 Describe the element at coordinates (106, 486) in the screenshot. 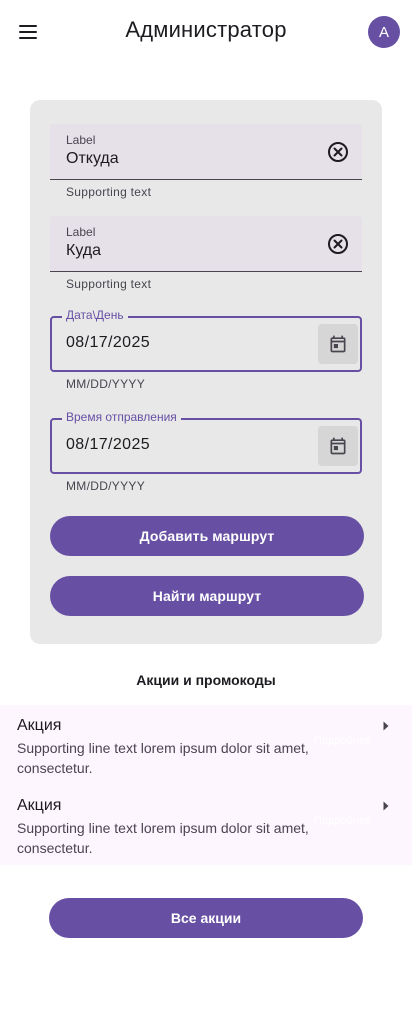

I see `departure-time-field-supporting-text: MM/DD/YYYY` at that location.